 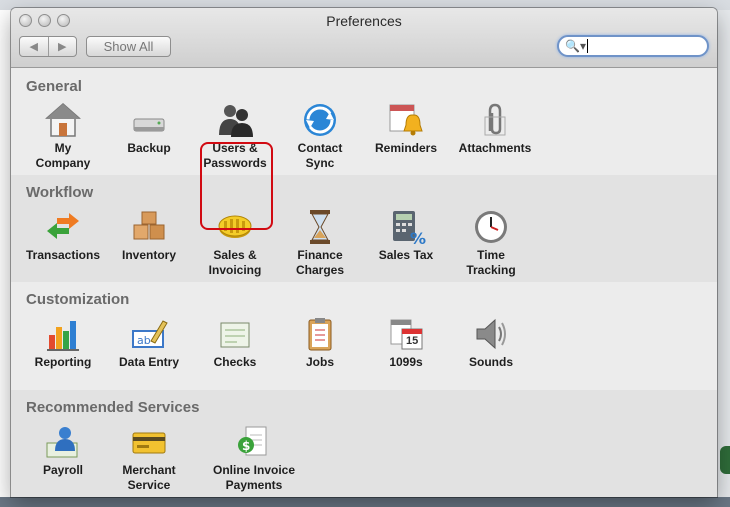 I want to click on pane-data-entry: ab Data Entry, so click(x=149, y=342).